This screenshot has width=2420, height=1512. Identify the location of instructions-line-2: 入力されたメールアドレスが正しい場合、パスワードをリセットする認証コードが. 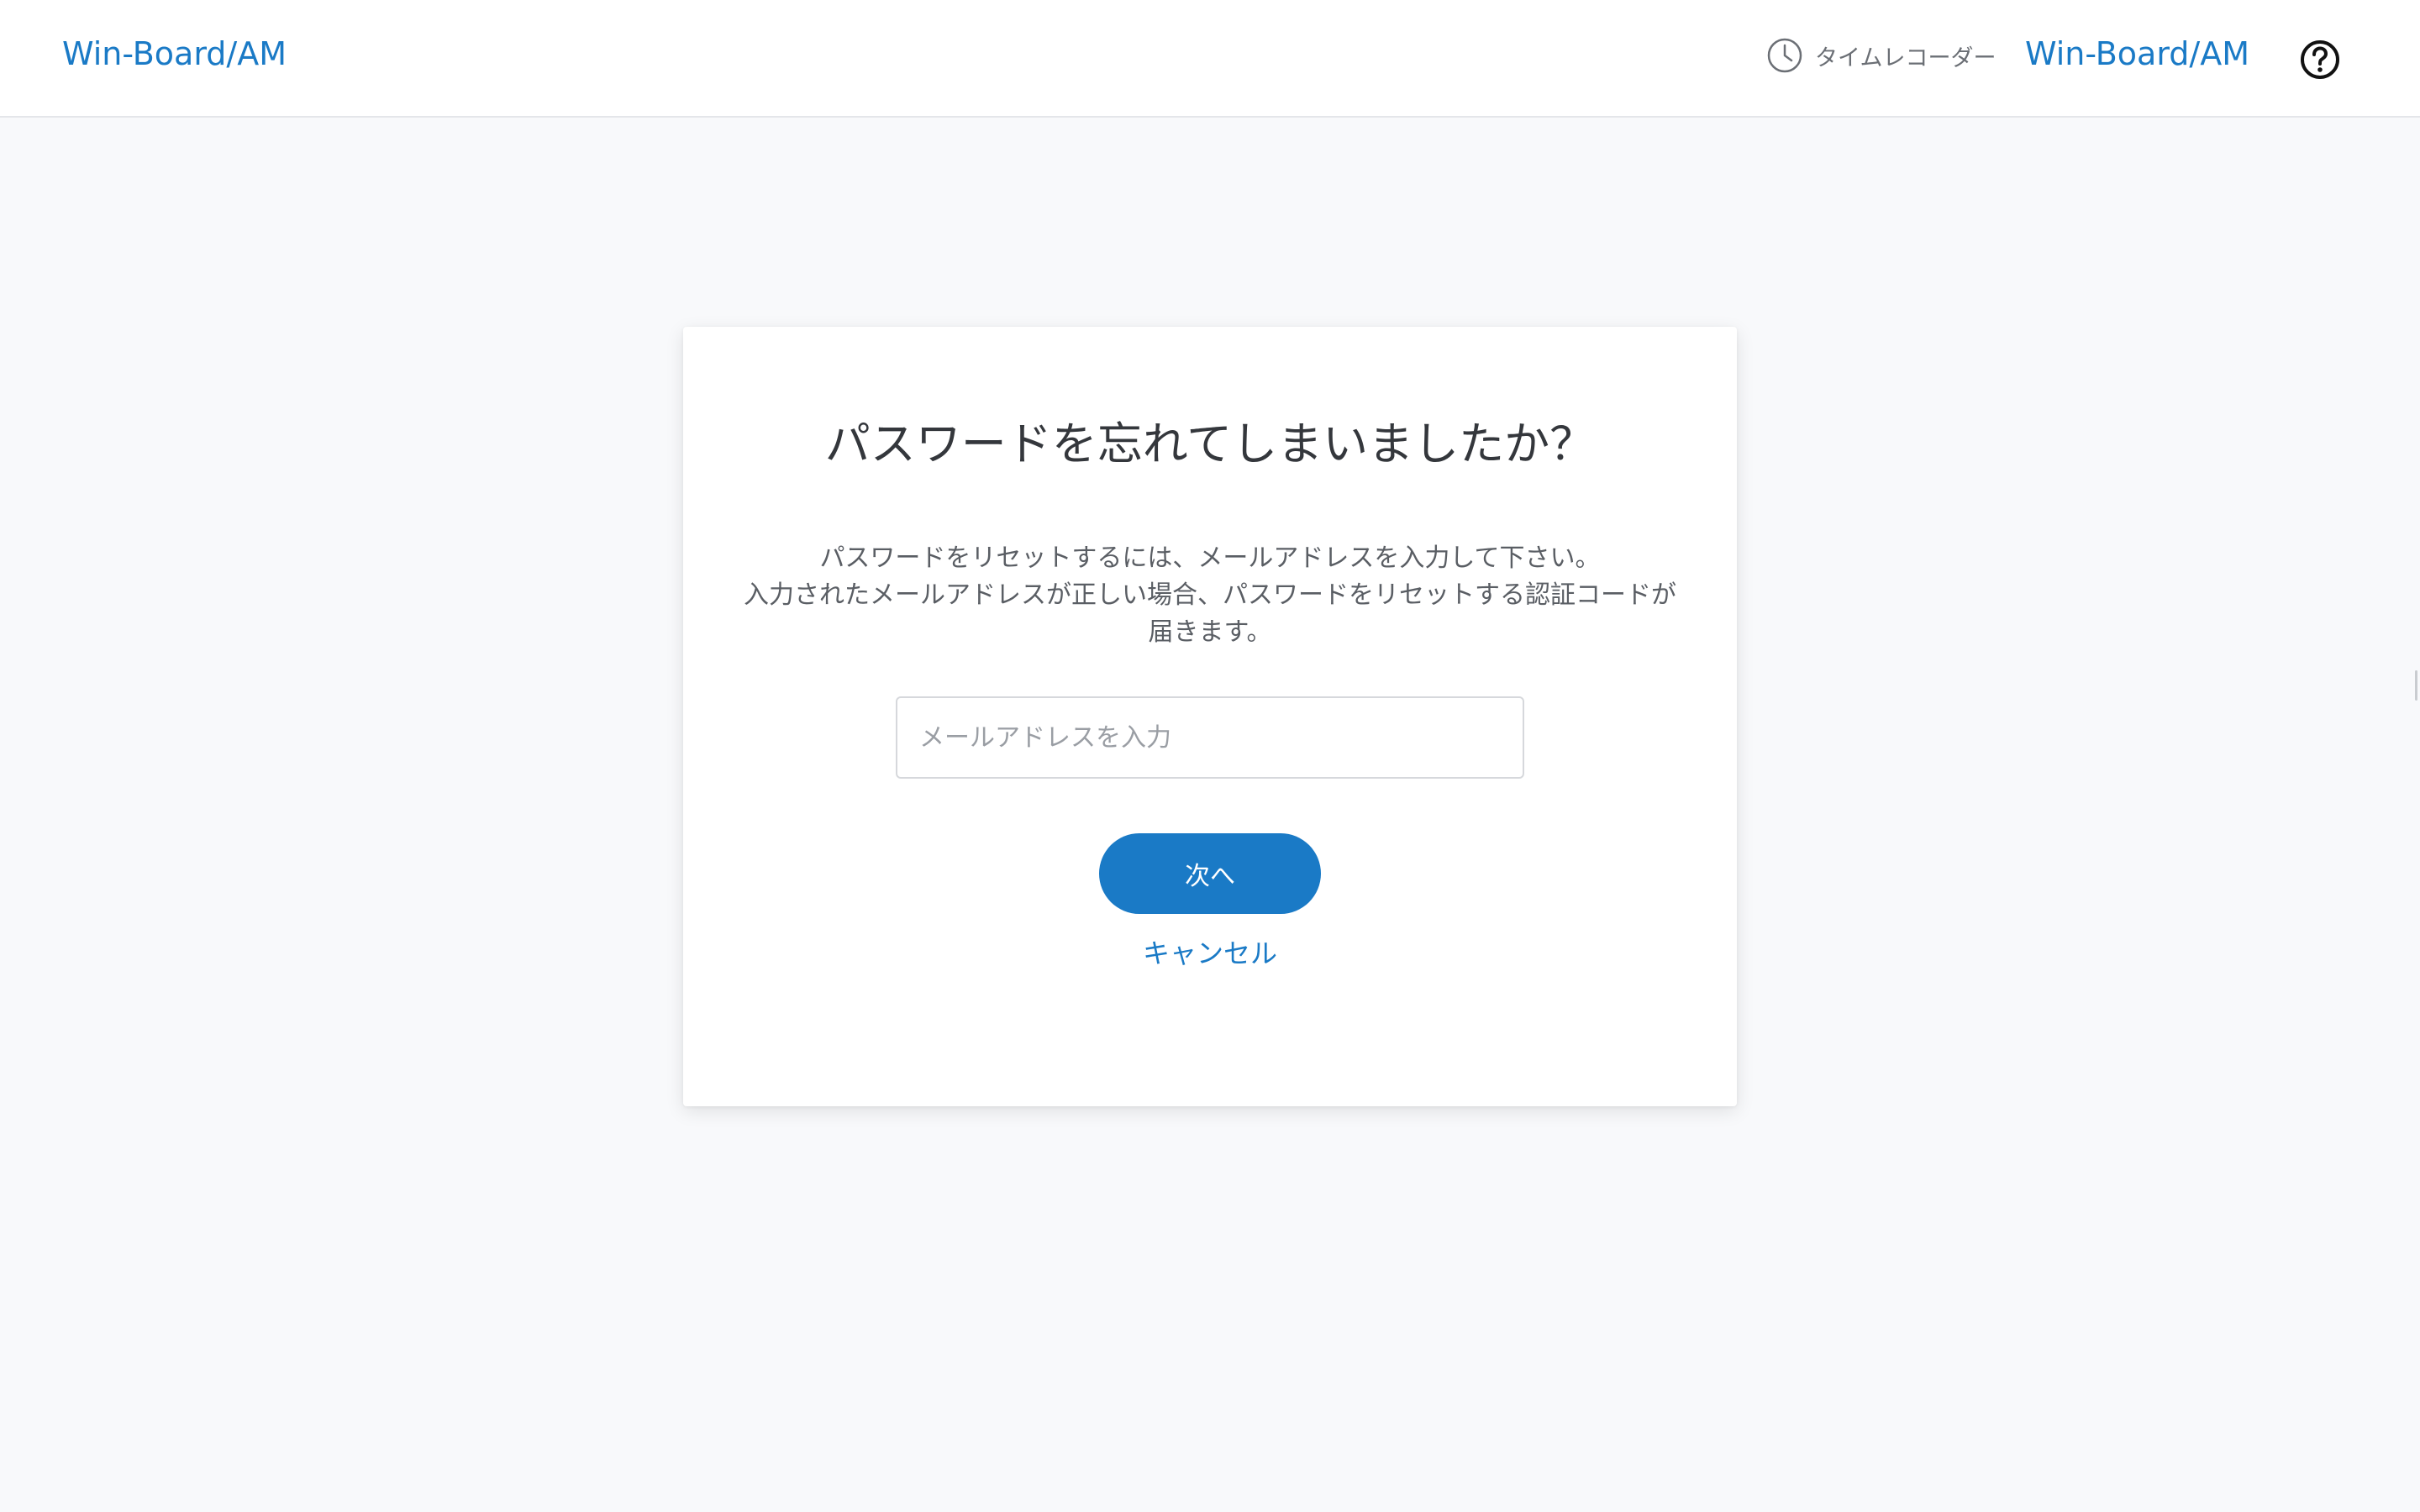
(1210, 595).